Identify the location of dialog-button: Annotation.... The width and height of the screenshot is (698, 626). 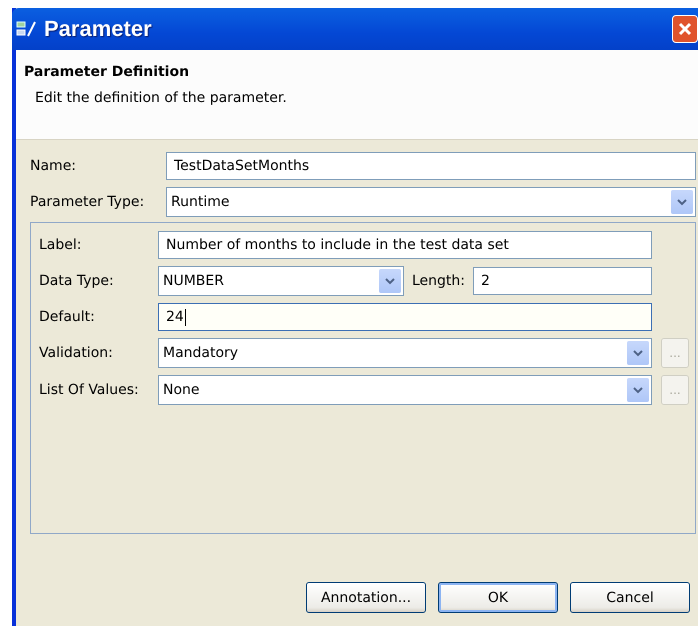
(366, 597).